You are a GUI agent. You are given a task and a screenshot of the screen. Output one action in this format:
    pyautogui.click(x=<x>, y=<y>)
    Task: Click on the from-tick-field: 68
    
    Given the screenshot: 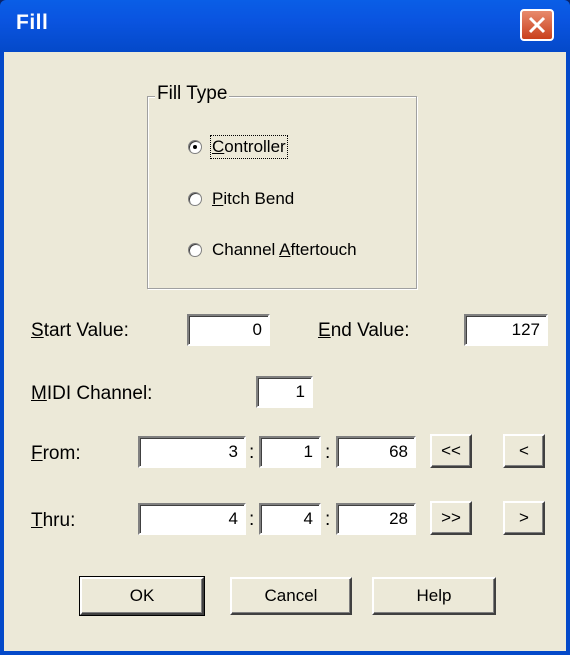 What is the action you would take?
    pyautogui.click(x=376, y=452)
    